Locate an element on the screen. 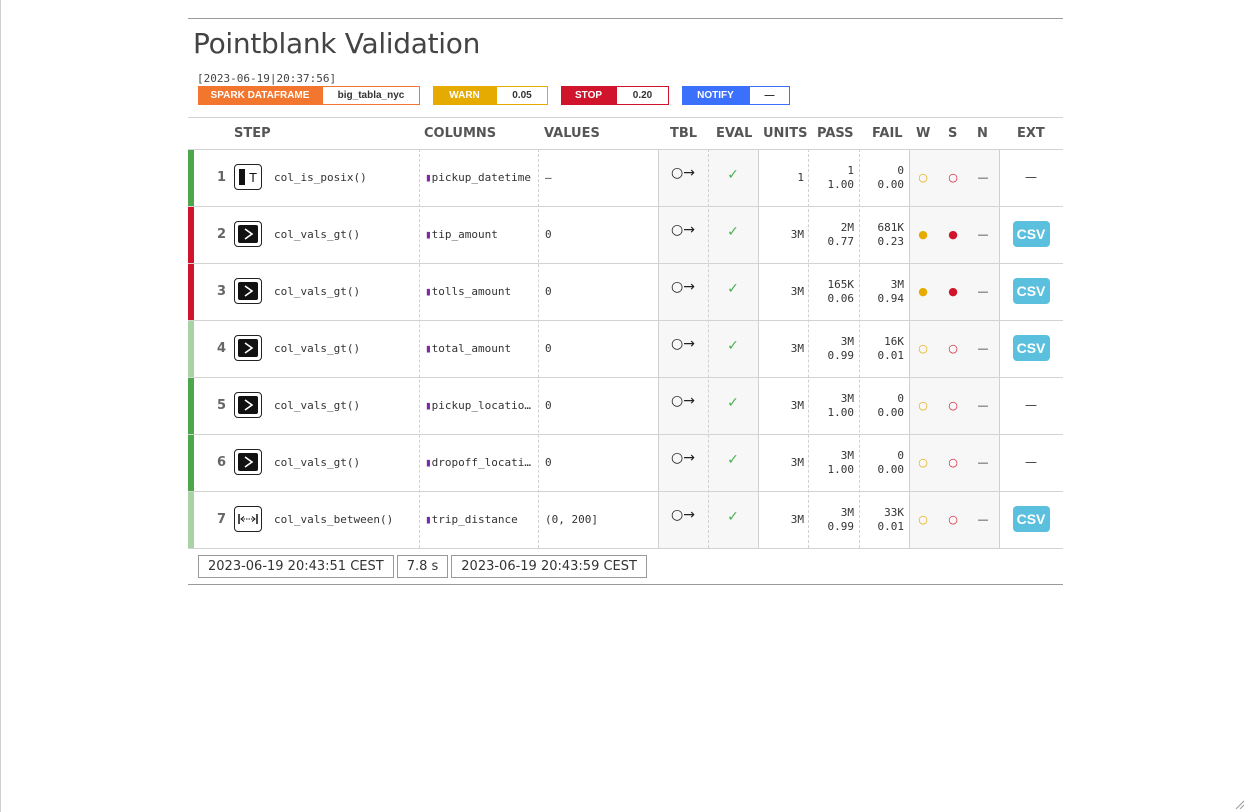 This screenshot has height=812, width=1247. ext-none: — is located at coordinates (1031, 462).